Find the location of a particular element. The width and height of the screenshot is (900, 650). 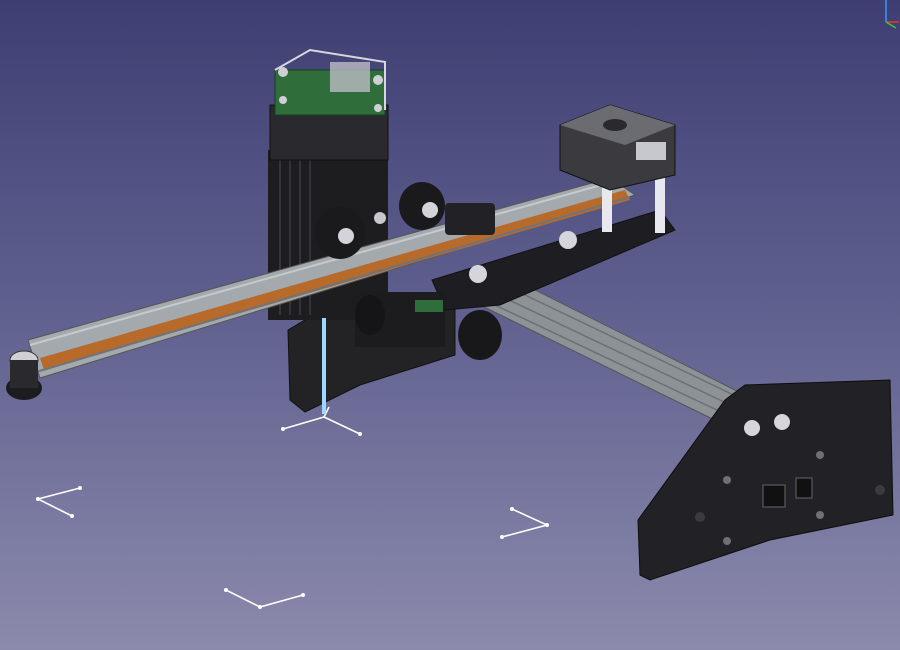

laser-beam is located at coordinates (324, 366).